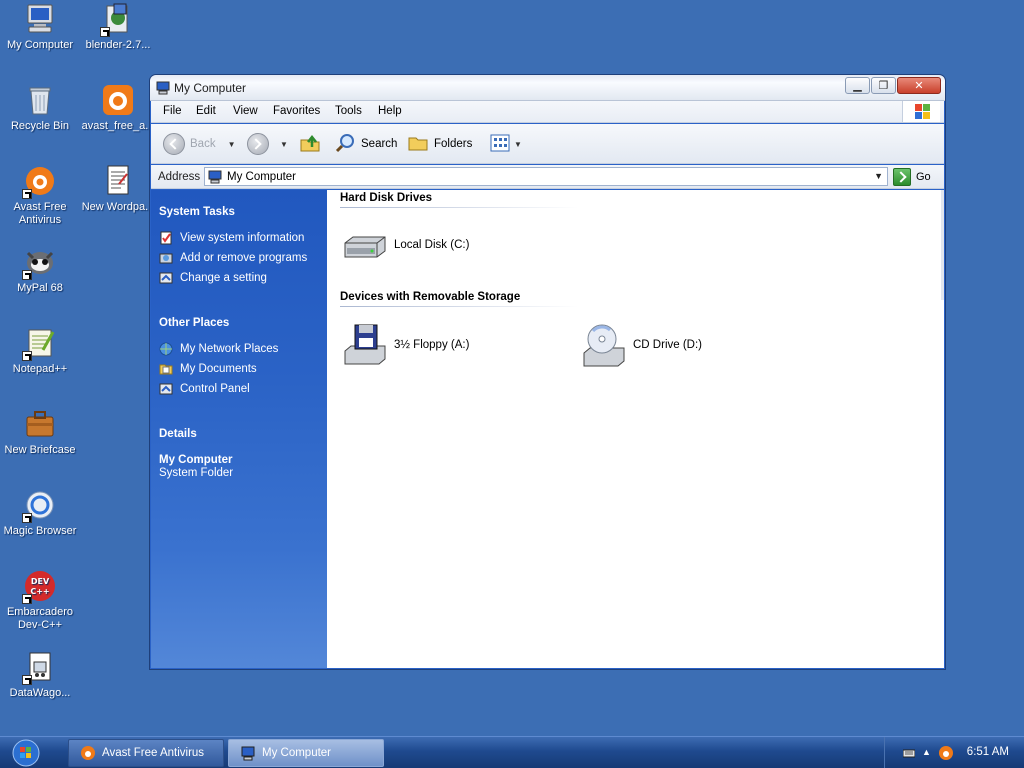  What do you see at coordinates (547, 88) in the screenshot?
I see `title-bar: My Computer ▁ ❐ ✕` at bounding box center [547, 88].